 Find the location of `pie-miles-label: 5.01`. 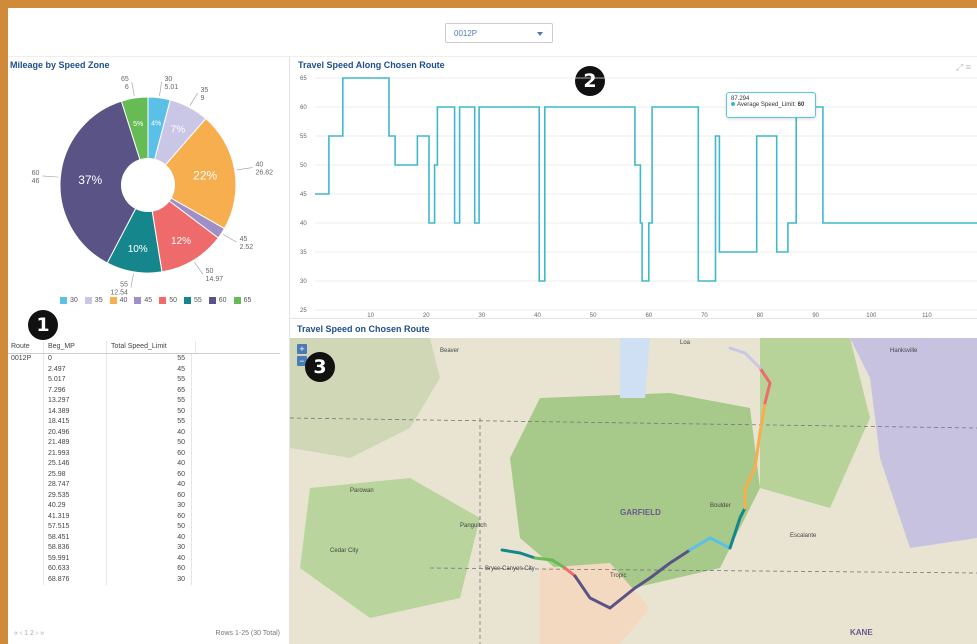

pie-miles-label: 5.01 is located at coordinates (172, 87).